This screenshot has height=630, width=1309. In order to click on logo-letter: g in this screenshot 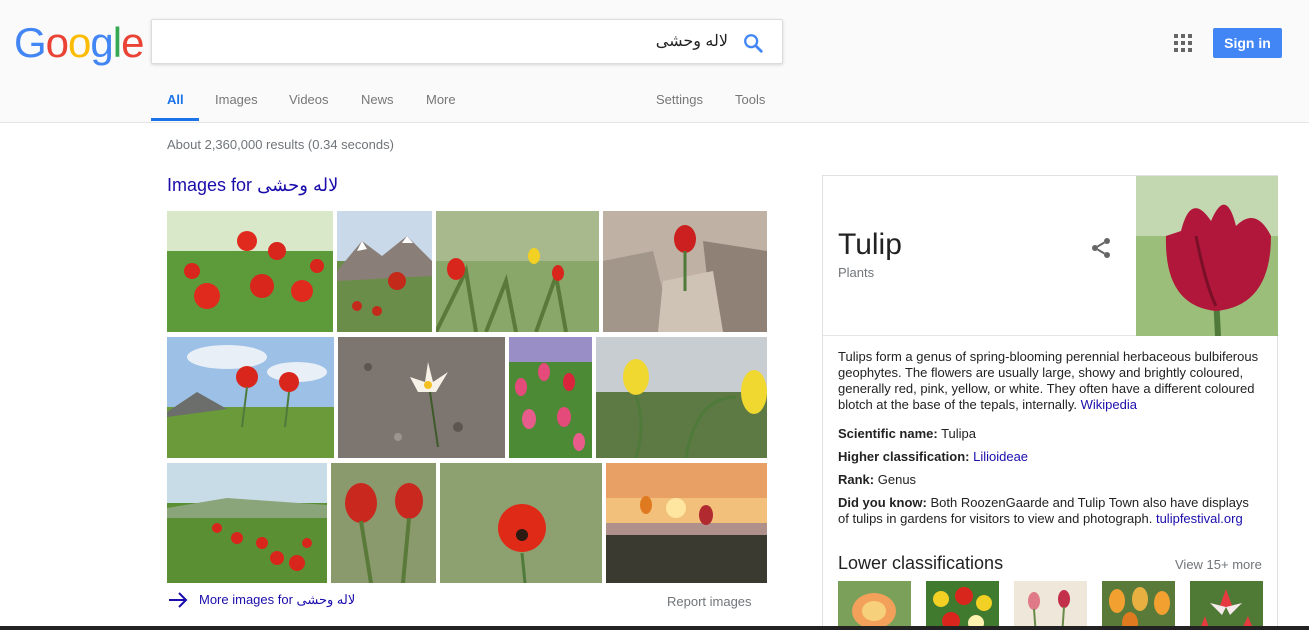, I will do `click(101, 42)`.